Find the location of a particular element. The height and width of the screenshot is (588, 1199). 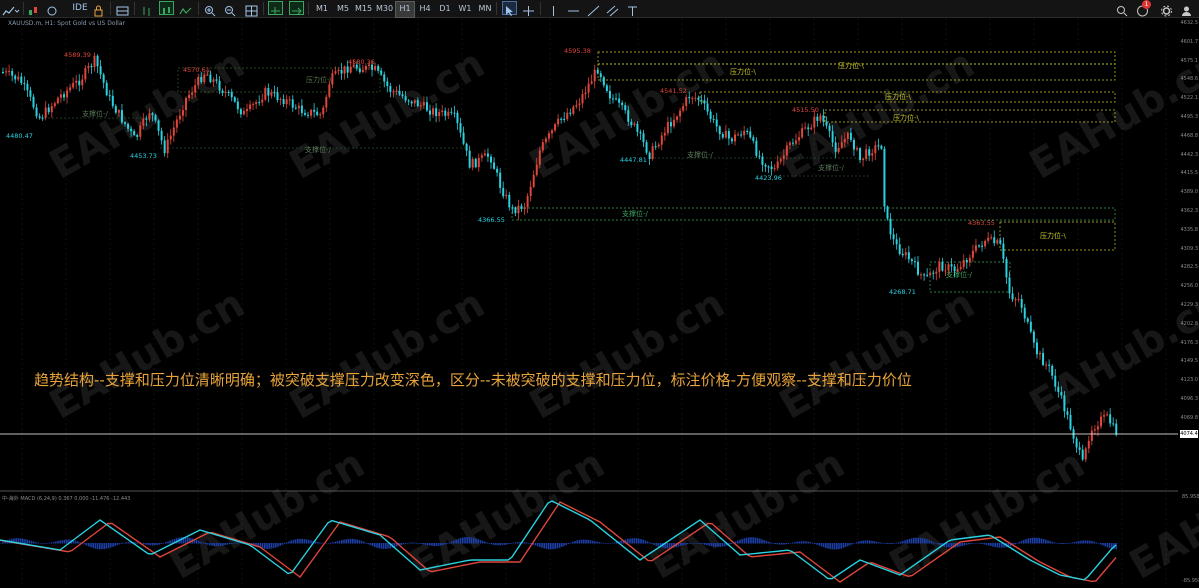

macd-axis-bottom: -85.958 is located at coordinates (1190, 581).